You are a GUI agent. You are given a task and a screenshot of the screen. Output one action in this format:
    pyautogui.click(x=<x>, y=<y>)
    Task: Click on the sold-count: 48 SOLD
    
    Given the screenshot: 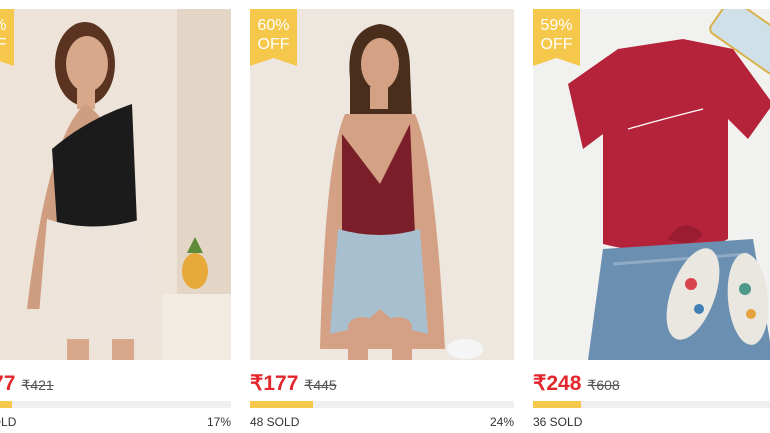 What is the action you would take?
    pyautogui.click(x=275, y=422)
    